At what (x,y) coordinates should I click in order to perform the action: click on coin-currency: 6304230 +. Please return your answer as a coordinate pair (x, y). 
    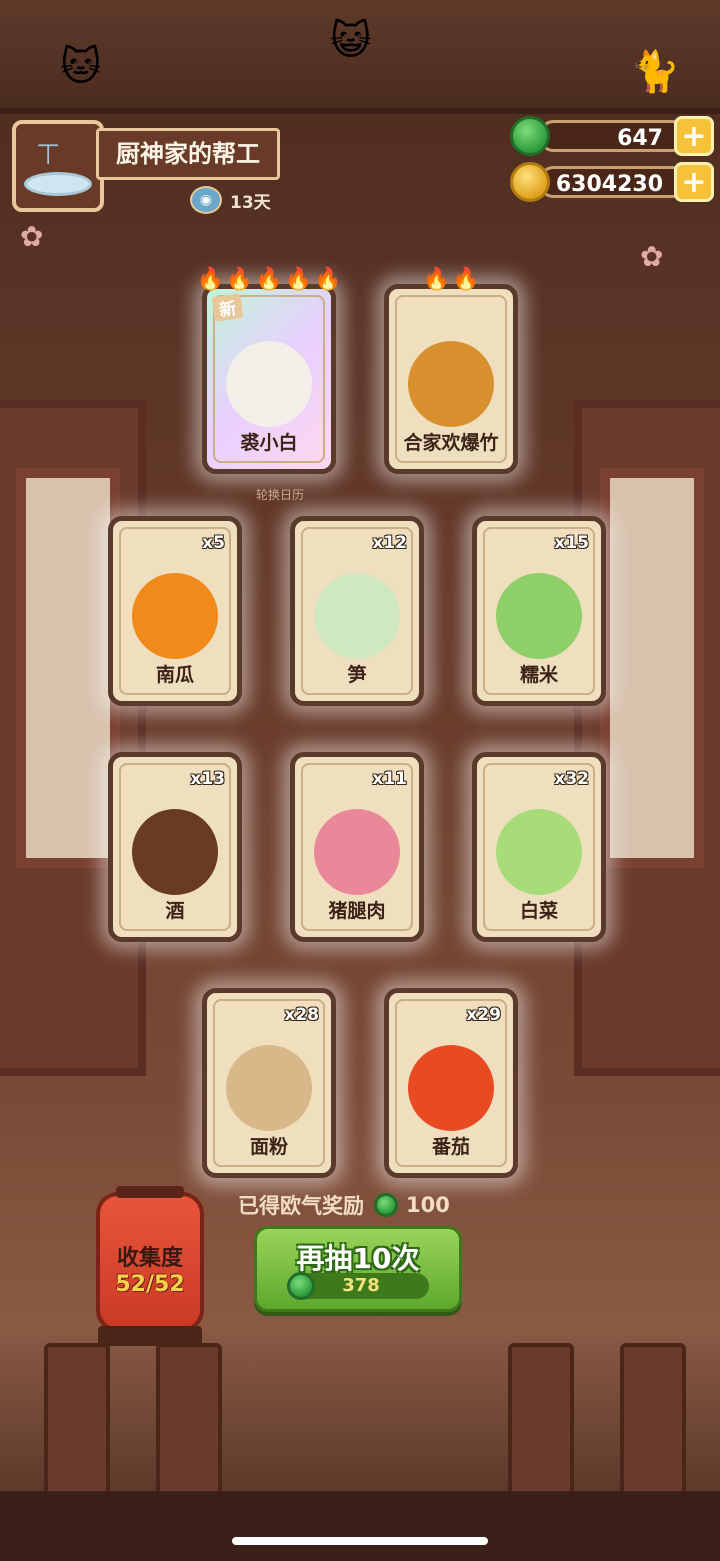
    Looking at the image, I should click on (612, 182).